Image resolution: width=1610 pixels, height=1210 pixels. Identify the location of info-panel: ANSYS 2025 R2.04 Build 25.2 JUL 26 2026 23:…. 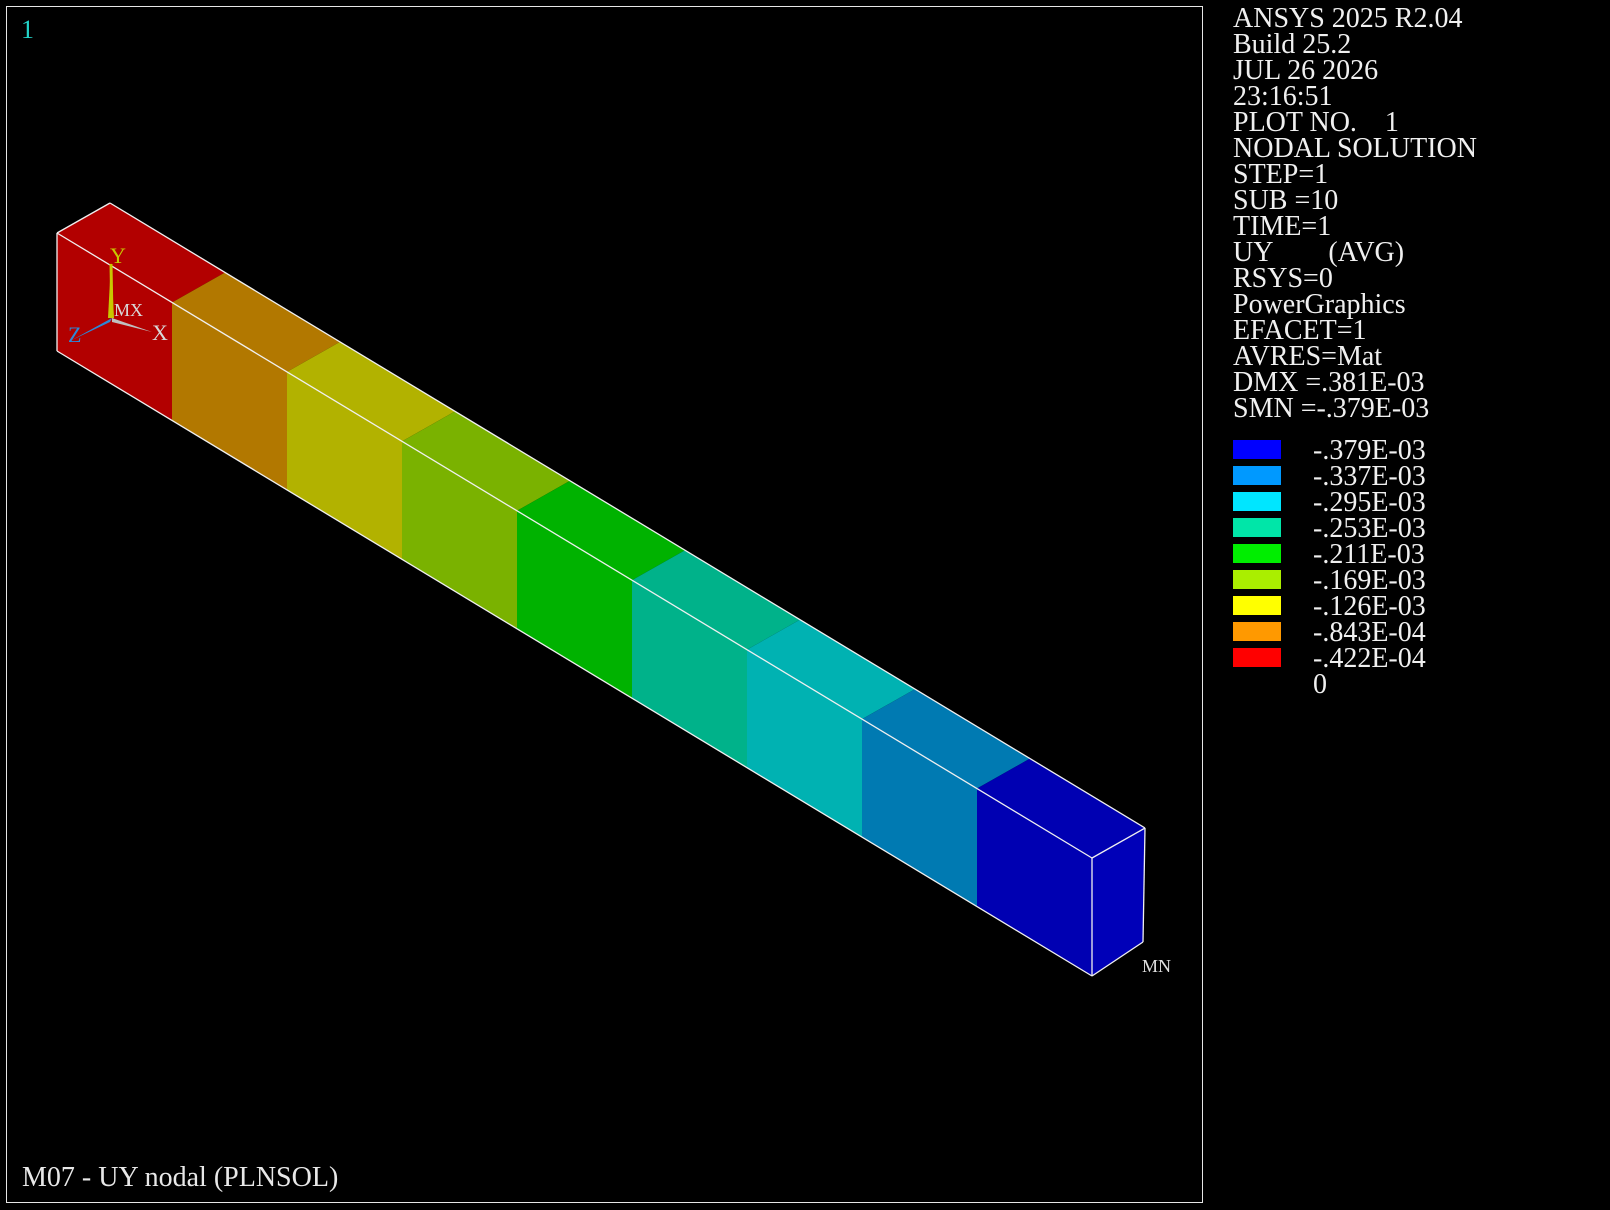
(1355, 214).